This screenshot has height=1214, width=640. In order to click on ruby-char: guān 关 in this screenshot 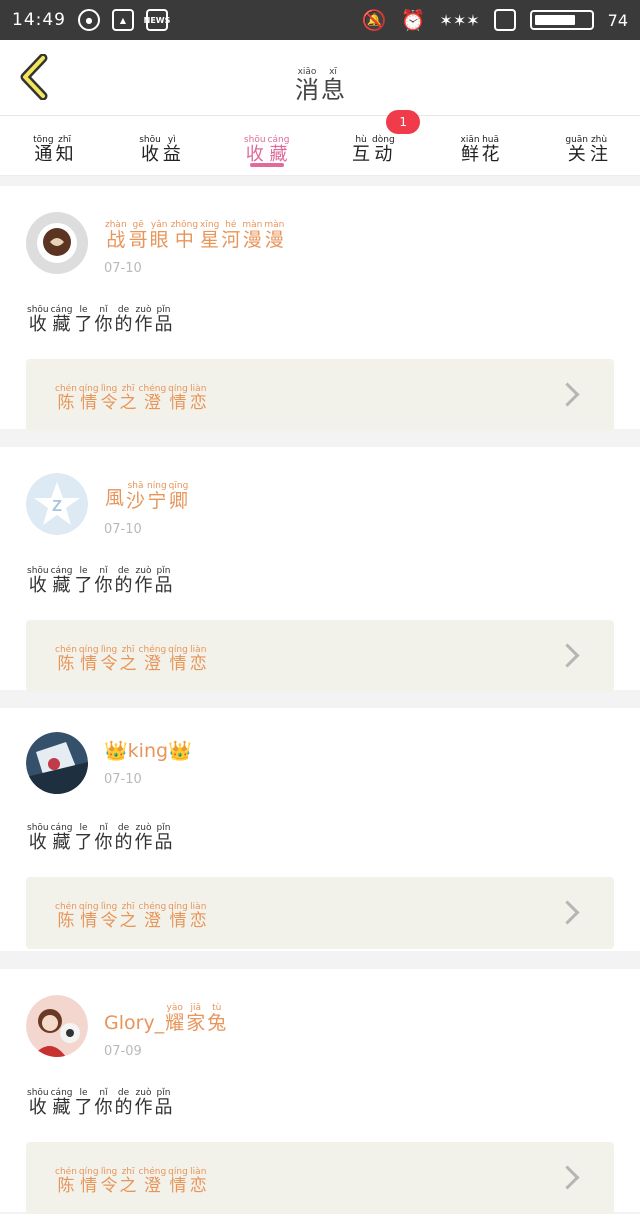, I will do `click(576, 150)`.